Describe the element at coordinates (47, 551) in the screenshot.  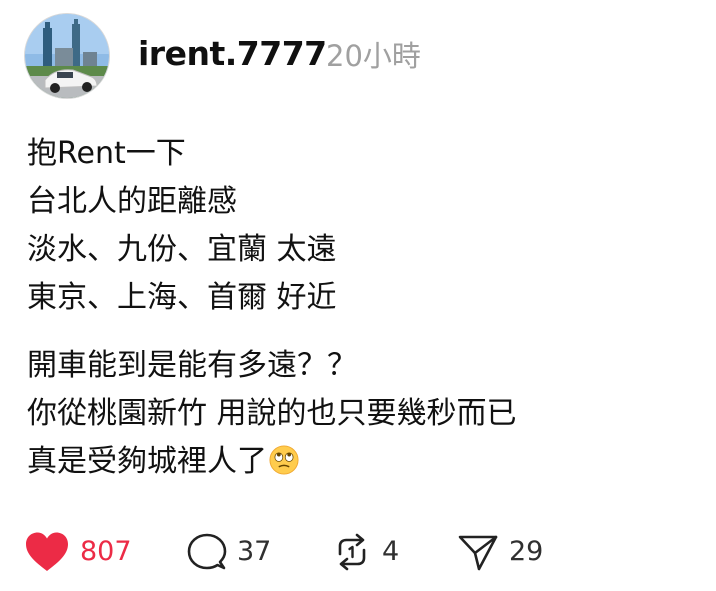
I see `heart-filled-icon` at that location.